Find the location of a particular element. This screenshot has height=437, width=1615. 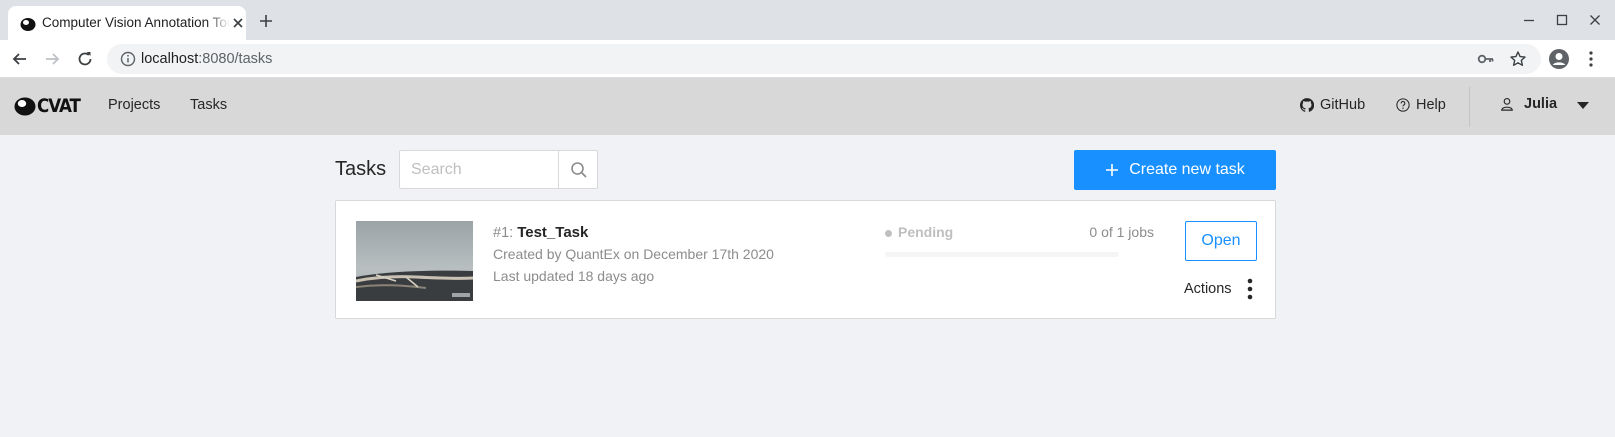

url-host: localhost is located at coordinates (170, 59).